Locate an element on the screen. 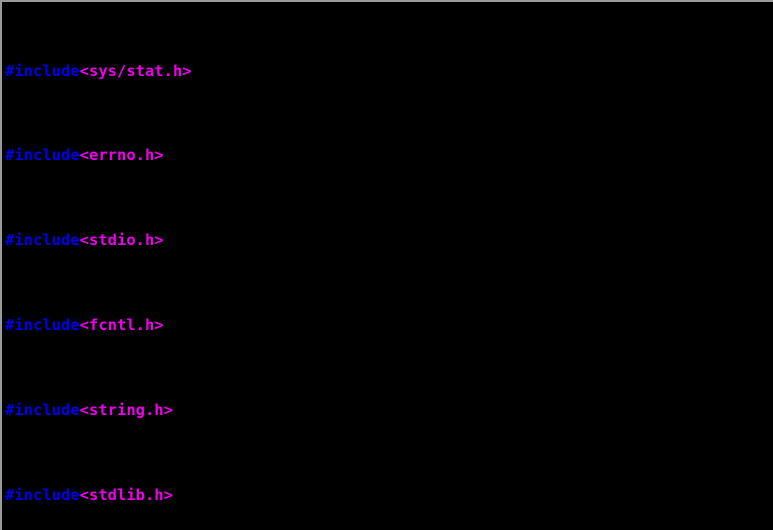 This screenshot has width=773, height=530. header-name: <stdio.h> is located at coordinates (121, 240).